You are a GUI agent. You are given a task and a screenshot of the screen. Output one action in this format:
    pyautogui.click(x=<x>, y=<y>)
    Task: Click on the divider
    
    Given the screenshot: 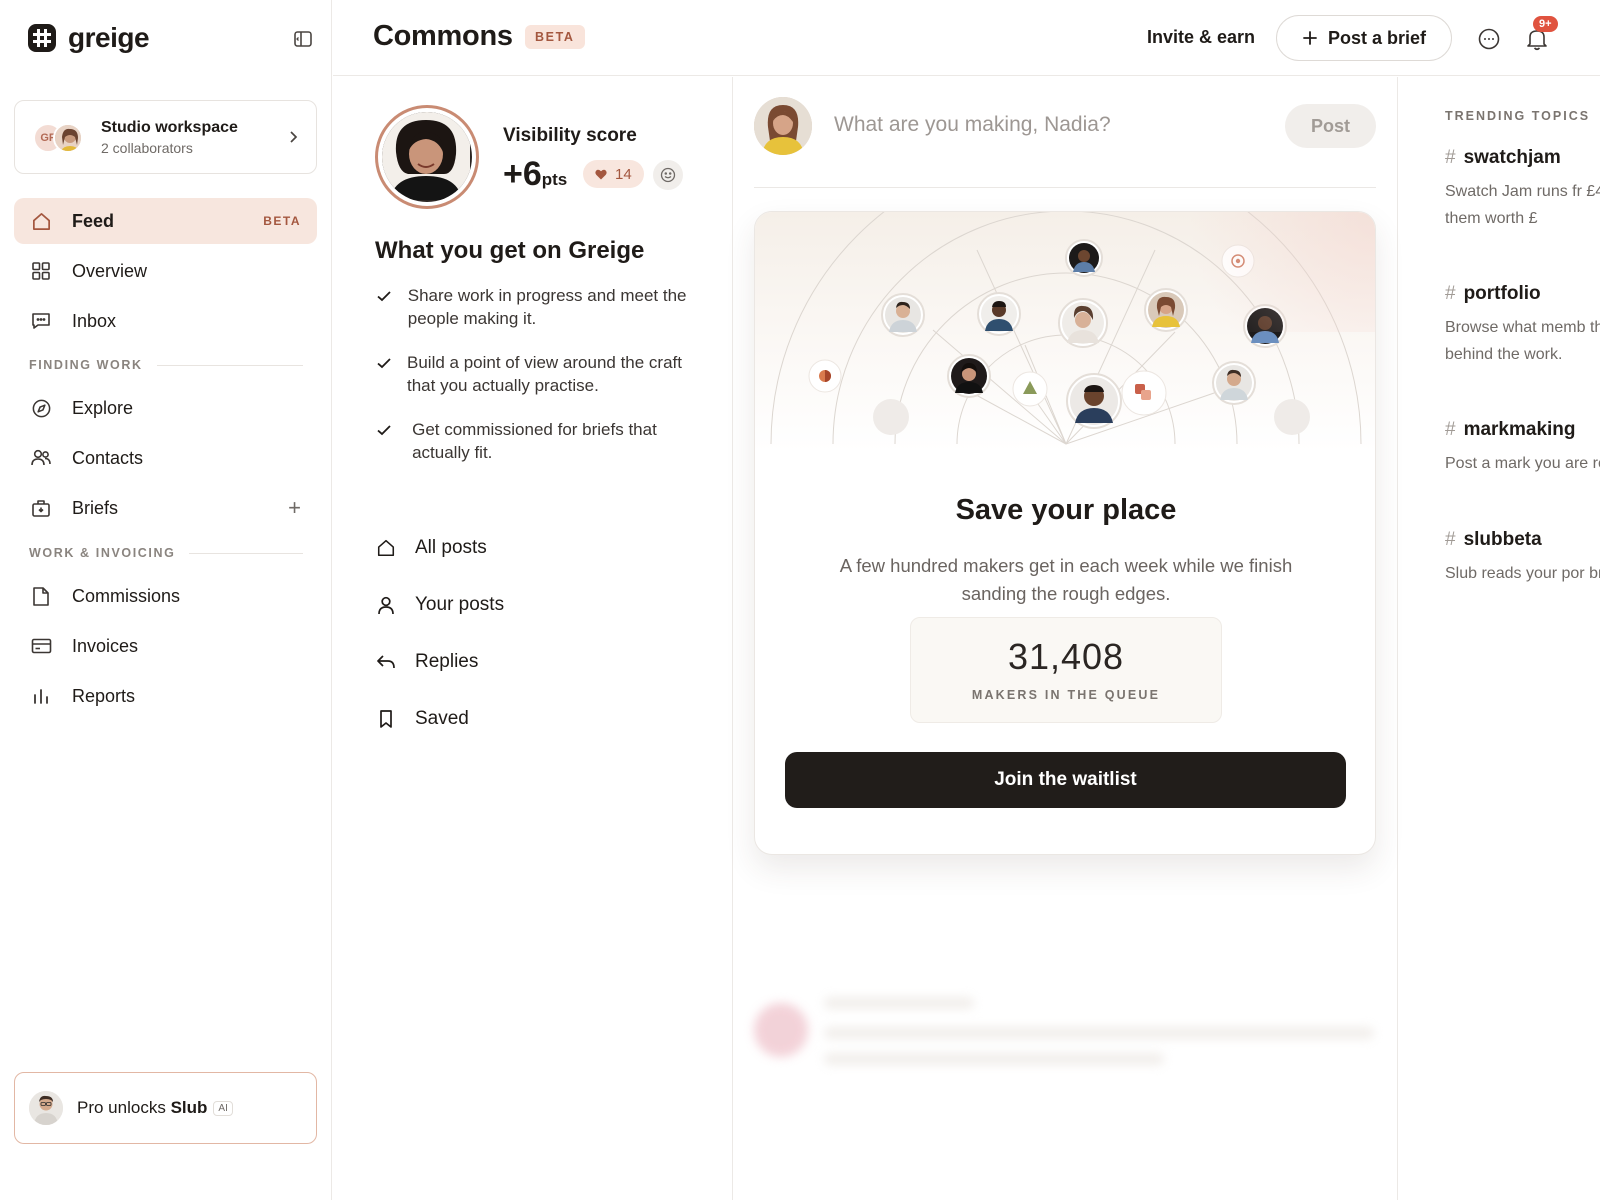 What is the action you would take?
    pyautogui.click(x=229, y=365)
    